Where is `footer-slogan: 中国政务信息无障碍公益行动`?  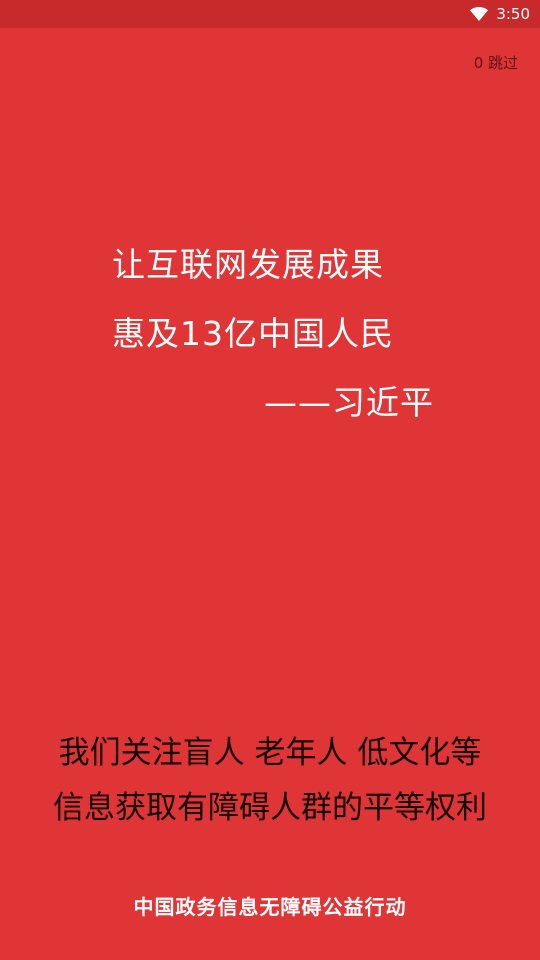
footer-slogan: 中国政务信息无障碍公益行动 is located at coordinates (270, 907).